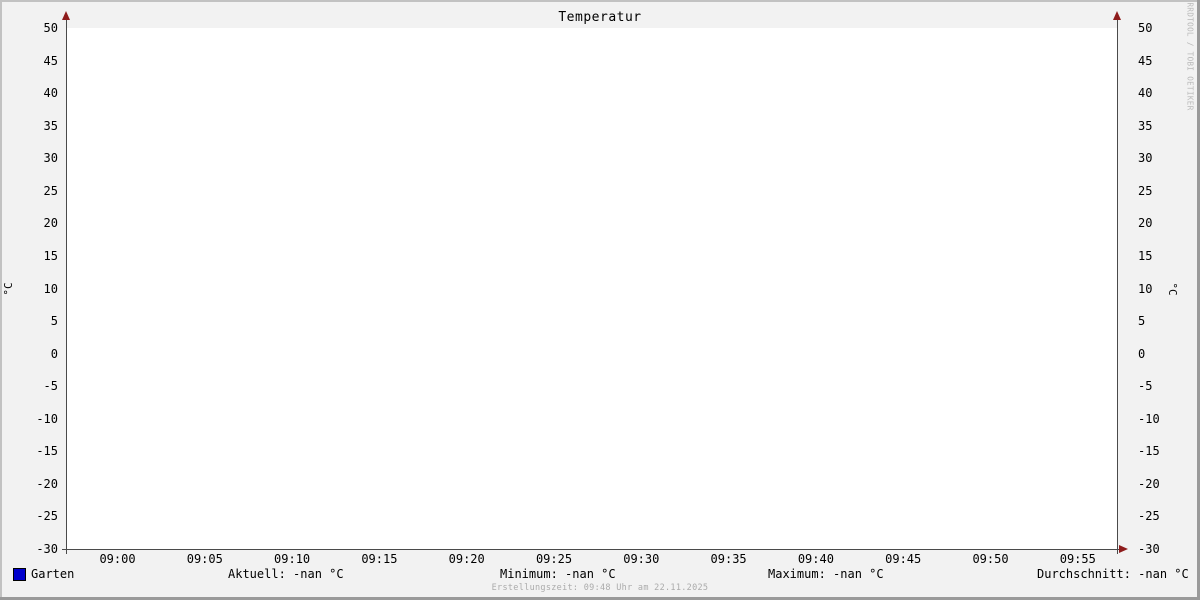  I want to click on y-tick-label: 45, so click(50, 60).